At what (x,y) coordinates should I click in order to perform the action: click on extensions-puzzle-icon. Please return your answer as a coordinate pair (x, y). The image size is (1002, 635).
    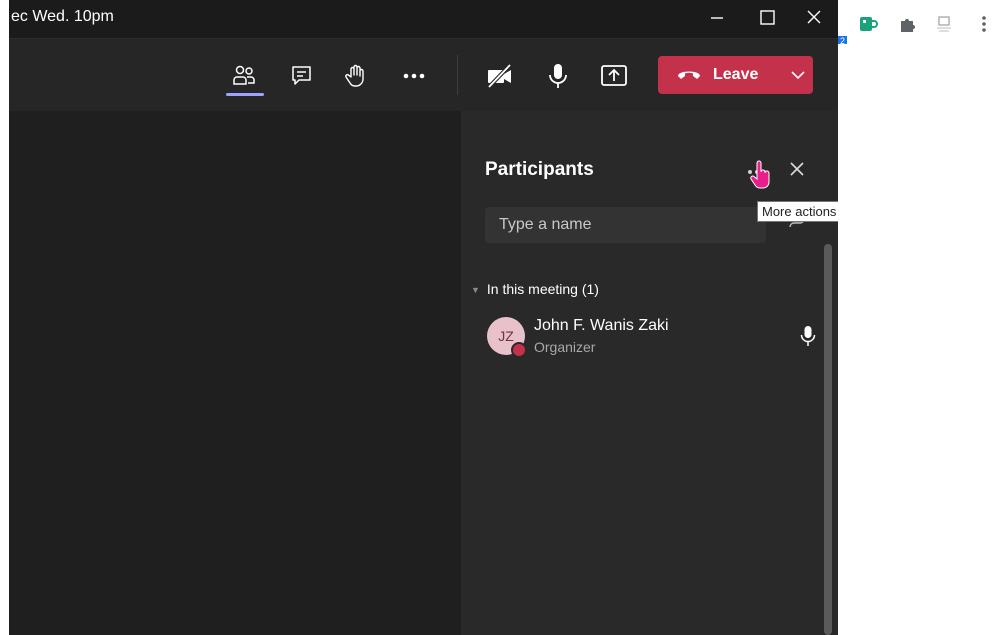
    Looking at the image, I should click on (908, 24).